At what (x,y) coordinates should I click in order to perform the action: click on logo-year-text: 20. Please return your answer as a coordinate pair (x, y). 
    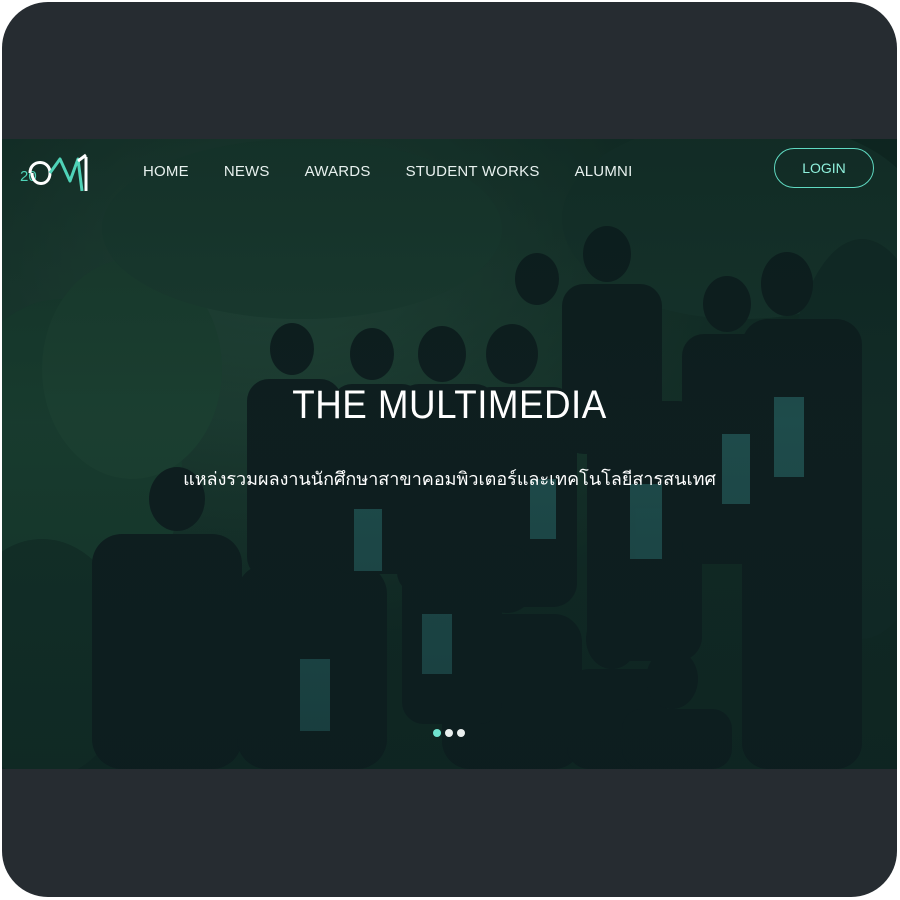
    Looking at the image, I should click on (28, 176).